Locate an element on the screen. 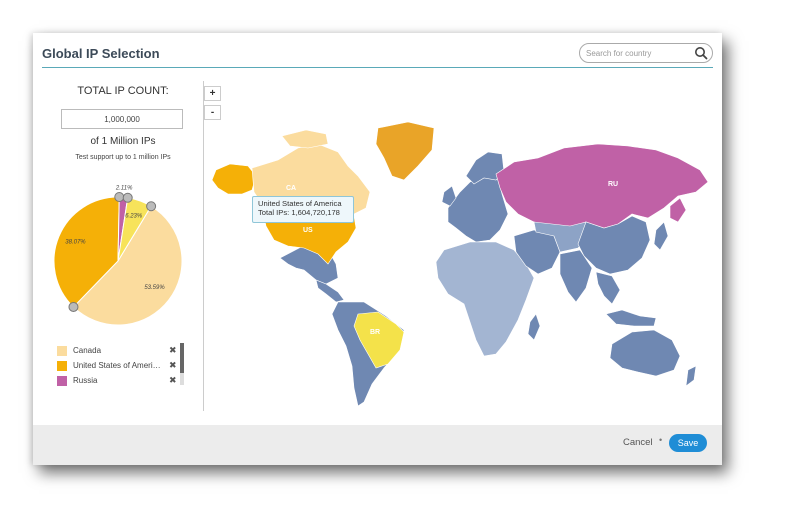 Image resolution: width=788 pixels, height=530 pixels. ip-count-input is located at coordinates (122, 119).